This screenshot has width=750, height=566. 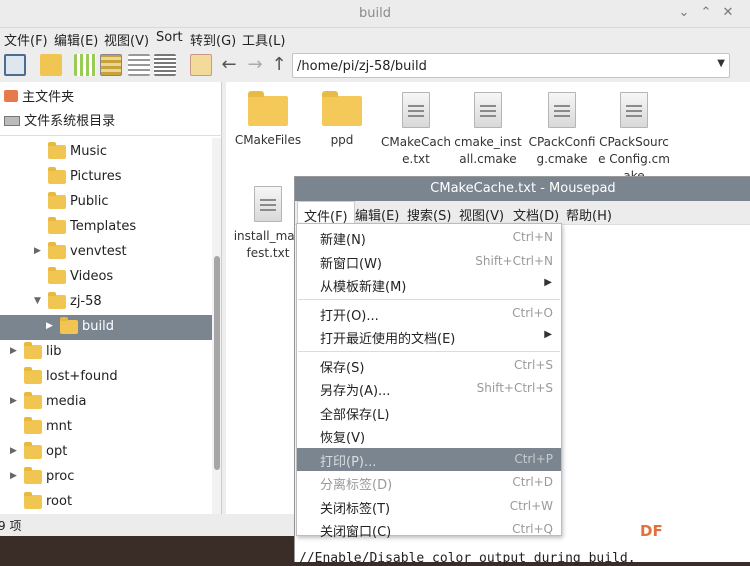 What do you see at coordinates (706, 13) in the screenshot?
I see `maximize-icon: ⌃` at bounding box center [706, 13].